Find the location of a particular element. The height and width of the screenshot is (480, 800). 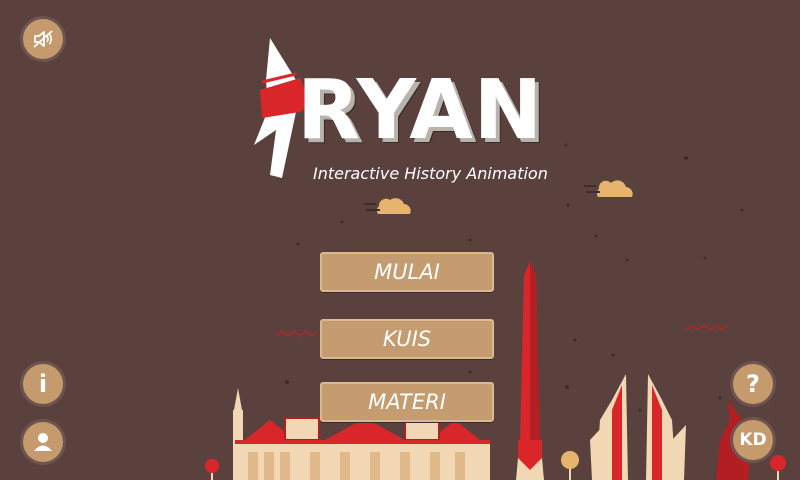

cloud-left is located at coordinates (387, 206).